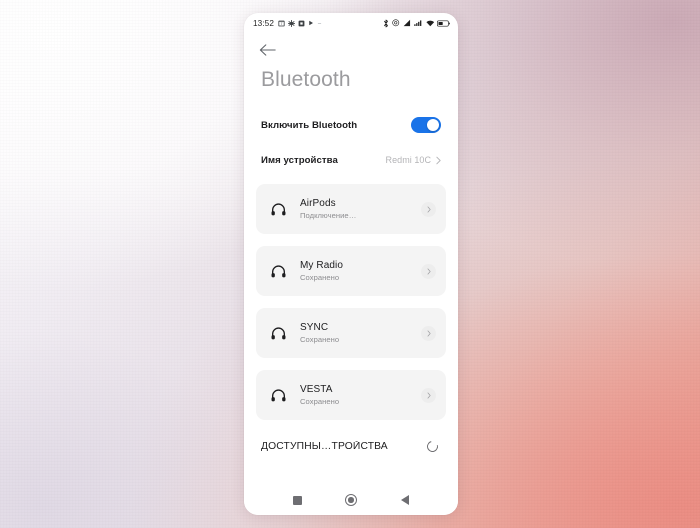 The height and width of the screenshot is (528, 700). I want to click on device-name-label: Имя устройства, so click(299, 160).